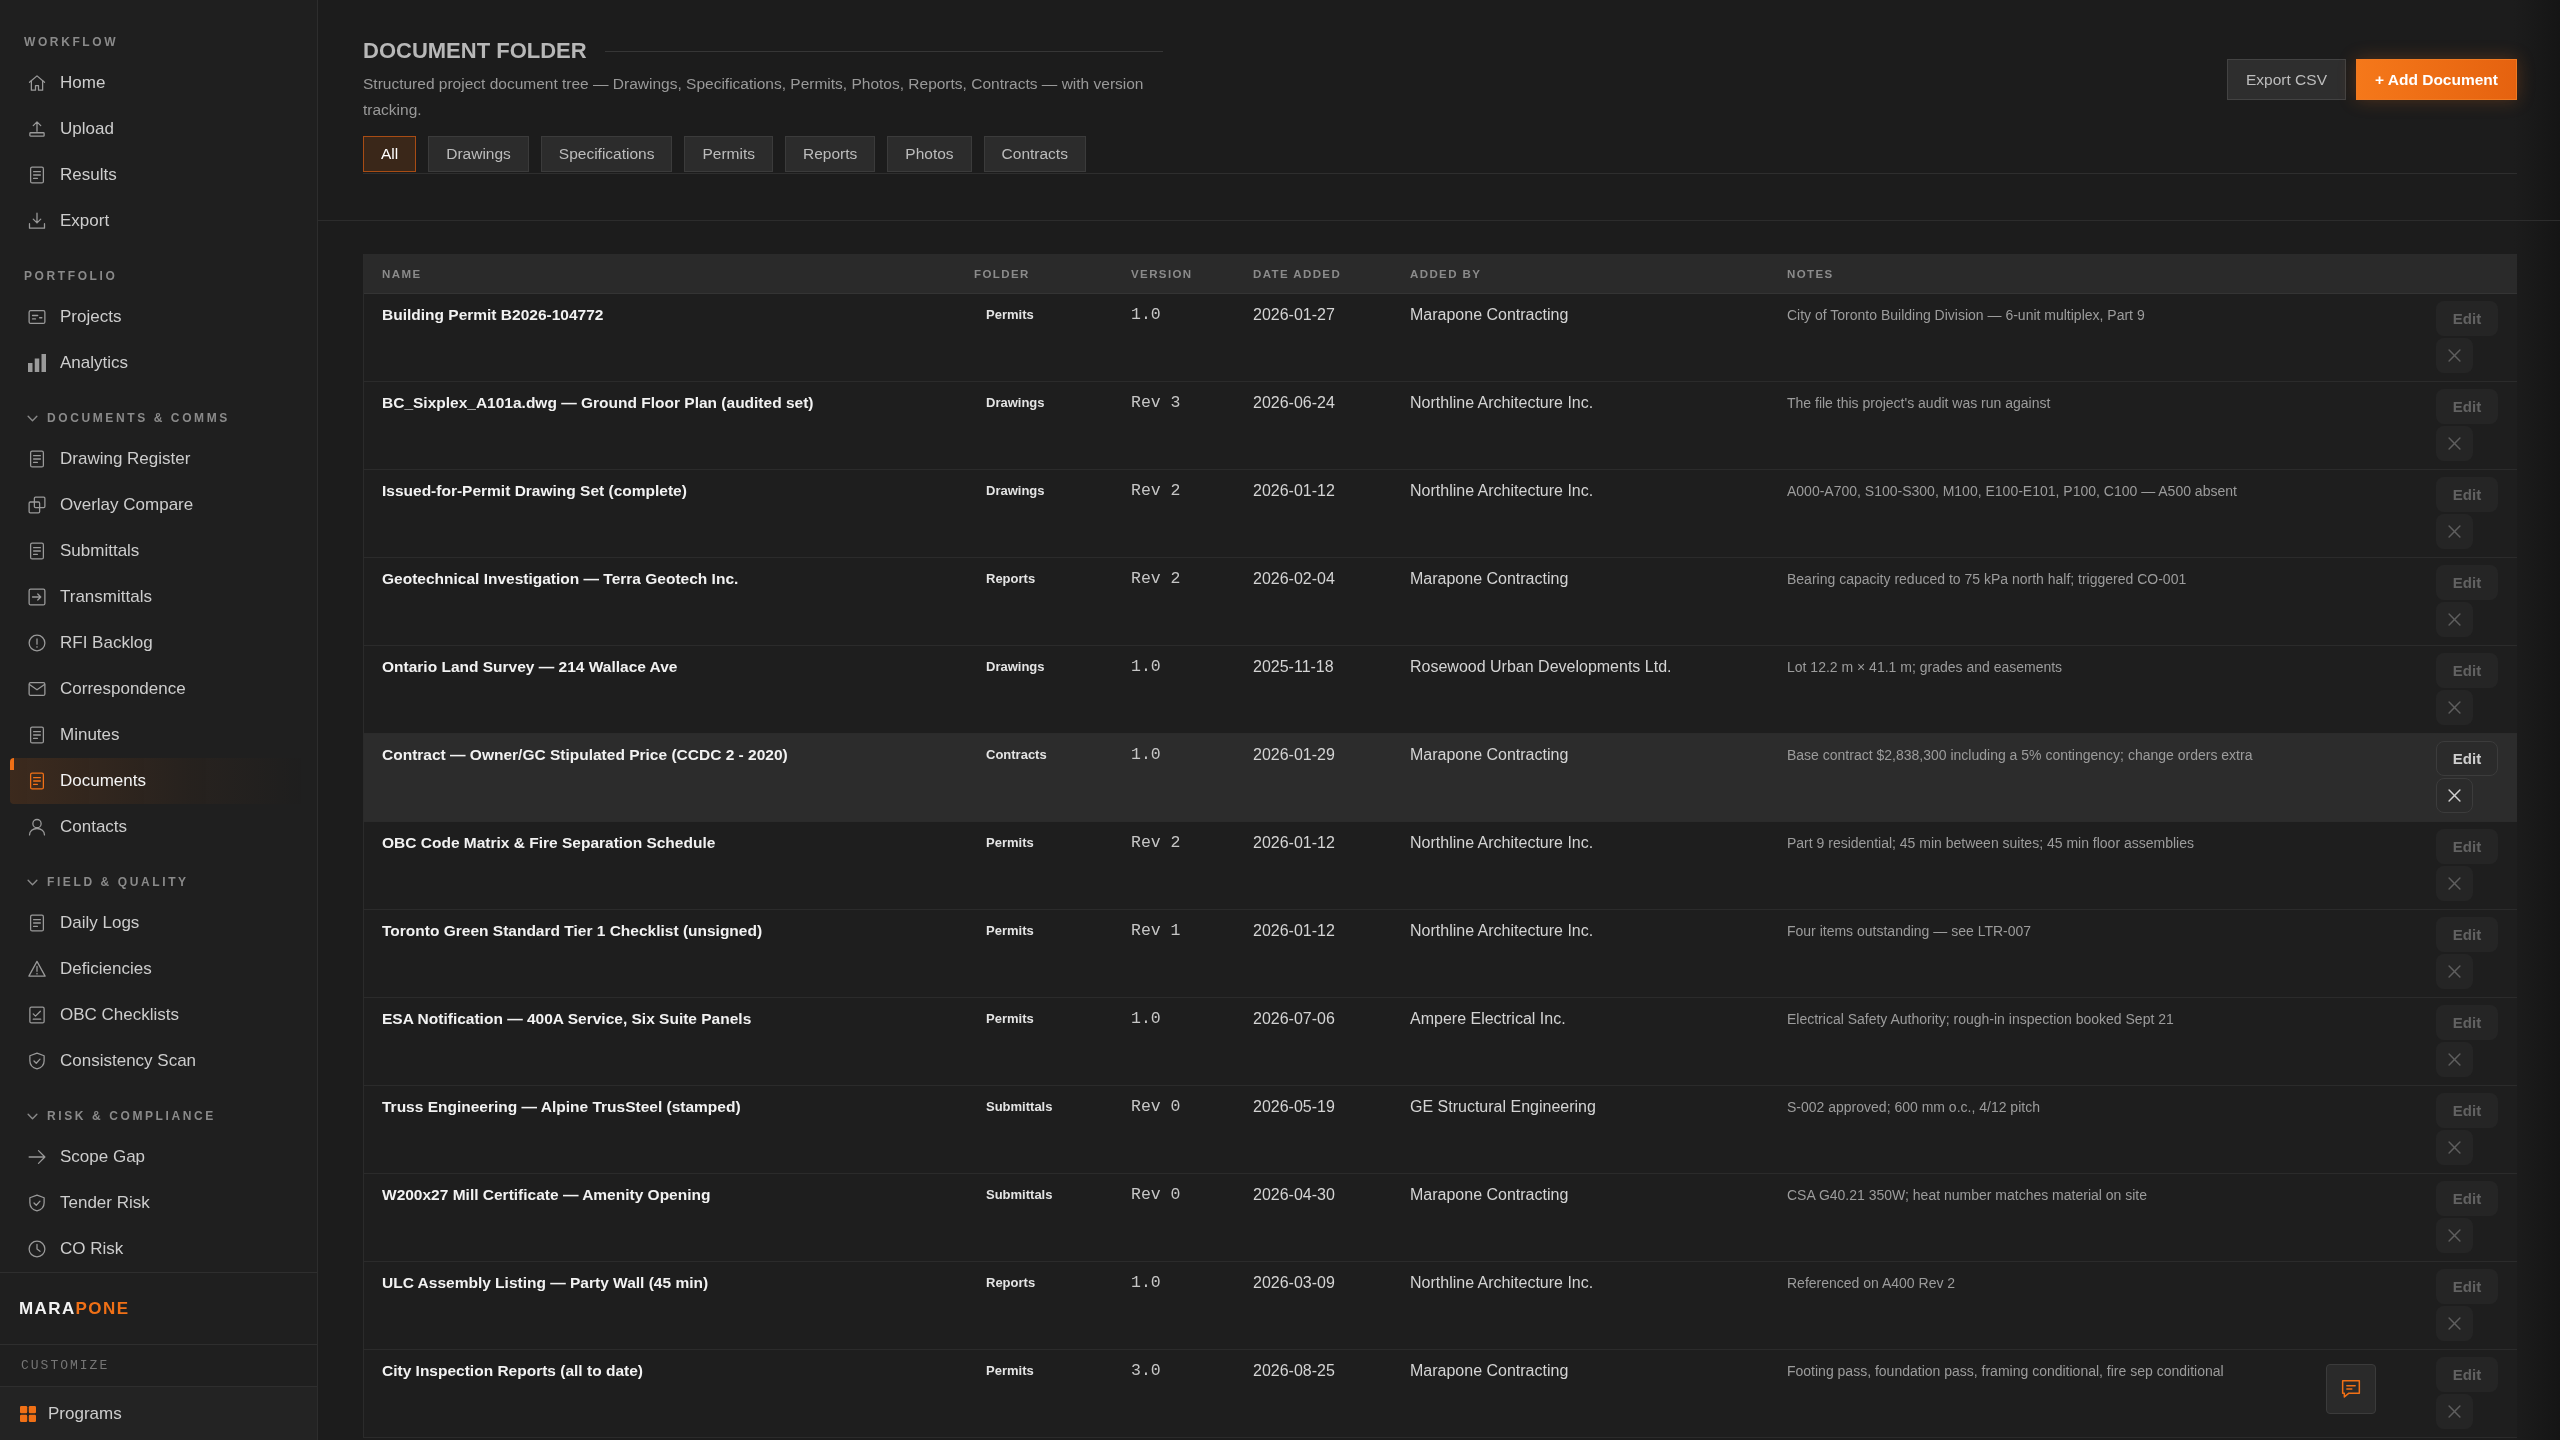  I want to click on edit-button: Edit, so click(2467, 758).